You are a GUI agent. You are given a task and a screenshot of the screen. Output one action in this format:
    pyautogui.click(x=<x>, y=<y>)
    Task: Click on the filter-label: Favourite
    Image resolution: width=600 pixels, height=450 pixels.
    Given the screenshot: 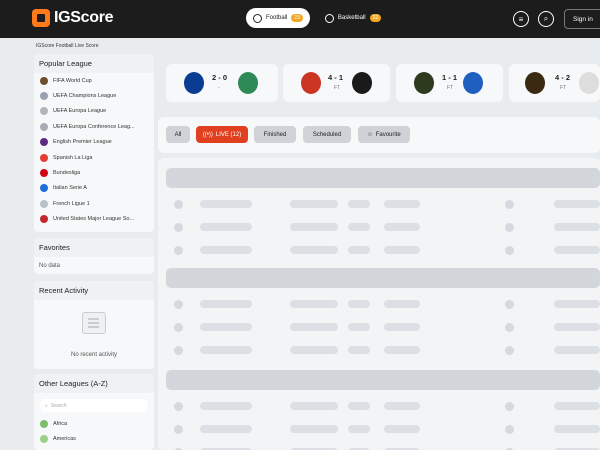 What is the action you would take?
    pyautogui.click(x=388, y=134)
    